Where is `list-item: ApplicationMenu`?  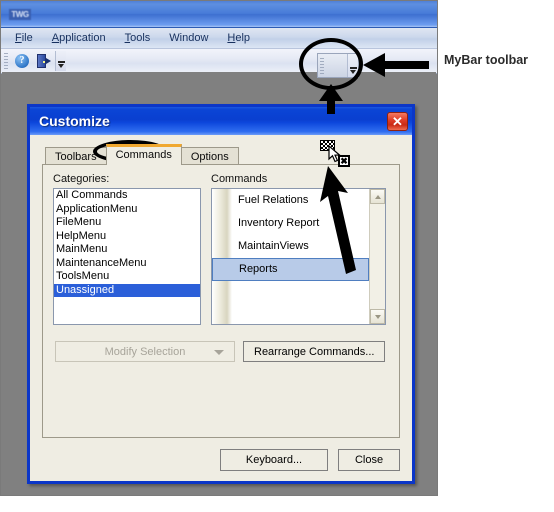
list-item: ApplicationMenu is located at coordinates (127, 210).